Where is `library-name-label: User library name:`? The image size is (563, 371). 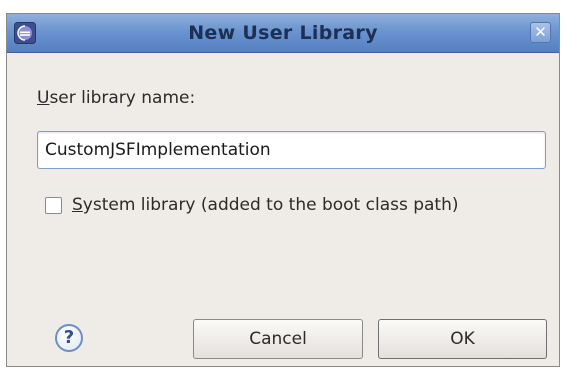 library-name-label: User library name: is located at coordinates (116, 98).